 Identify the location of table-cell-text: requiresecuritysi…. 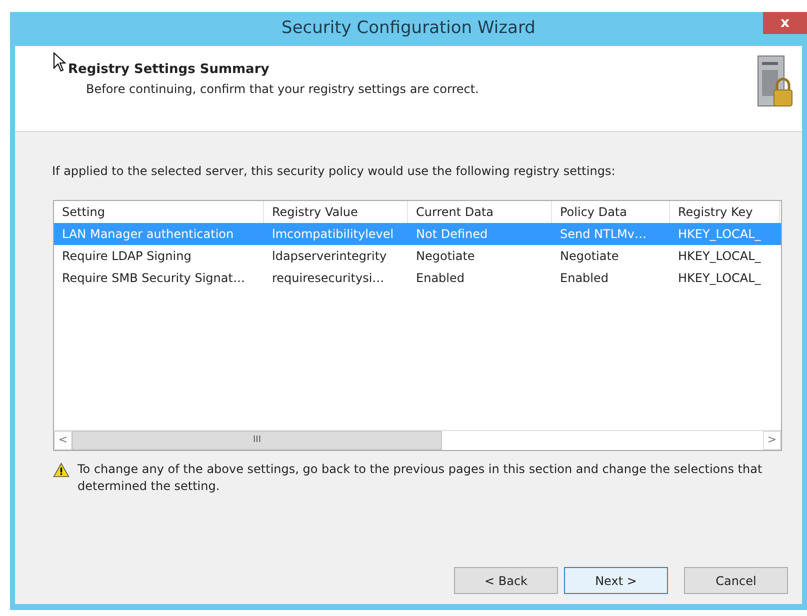
(328, 278).